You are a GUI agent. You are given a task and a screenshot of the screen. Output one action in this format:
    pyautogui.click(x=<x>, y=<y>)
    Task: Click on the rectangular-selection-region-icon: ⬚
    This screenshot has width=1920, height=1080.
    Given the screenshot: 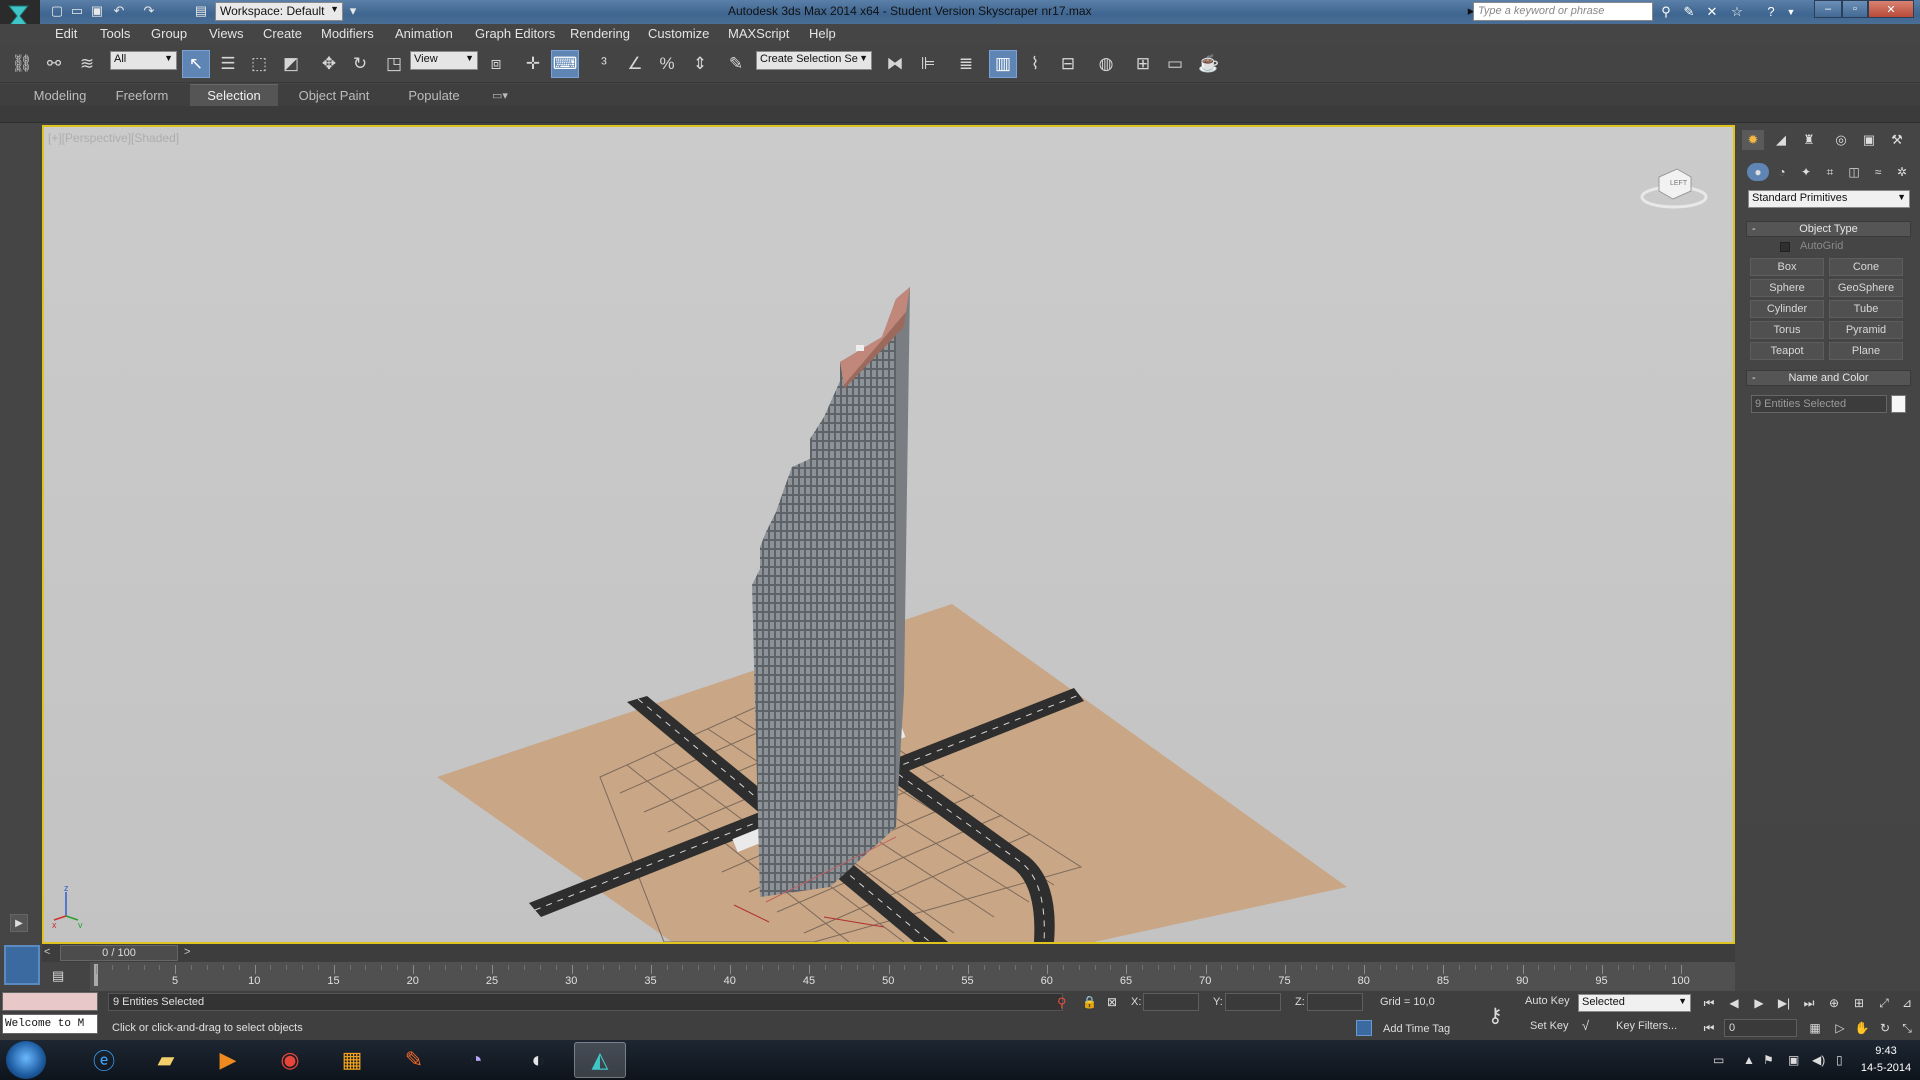 What is the action you would take?
    pyautogui.click(x=259, y=64)
    